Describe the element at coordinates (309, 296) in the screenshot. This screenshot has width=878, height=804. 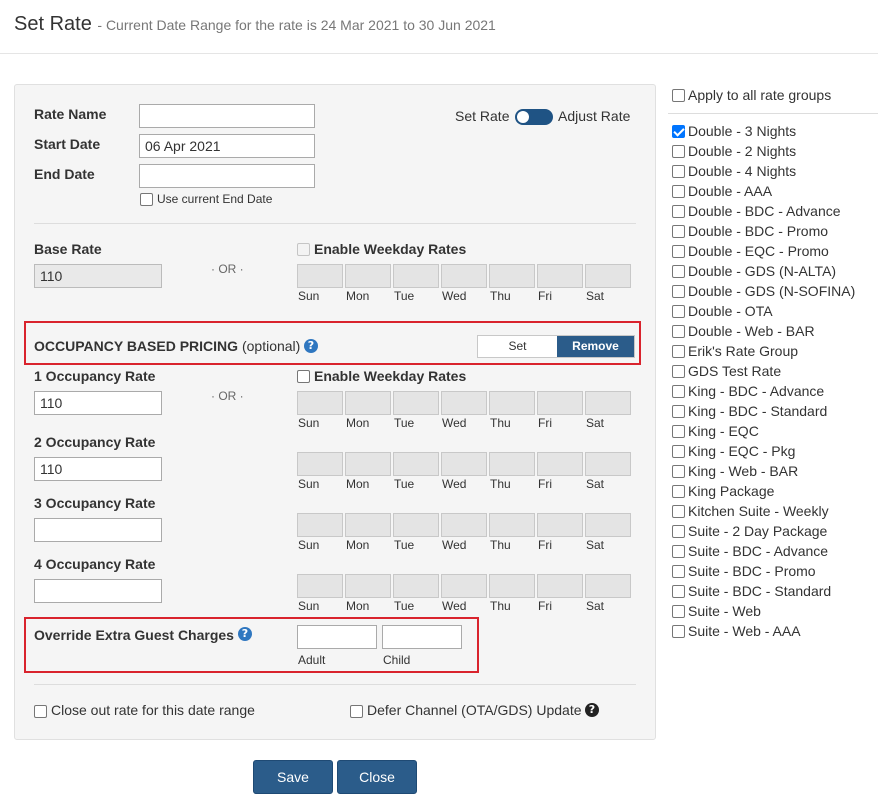
I see `day-label-sun: Sun` at that location.